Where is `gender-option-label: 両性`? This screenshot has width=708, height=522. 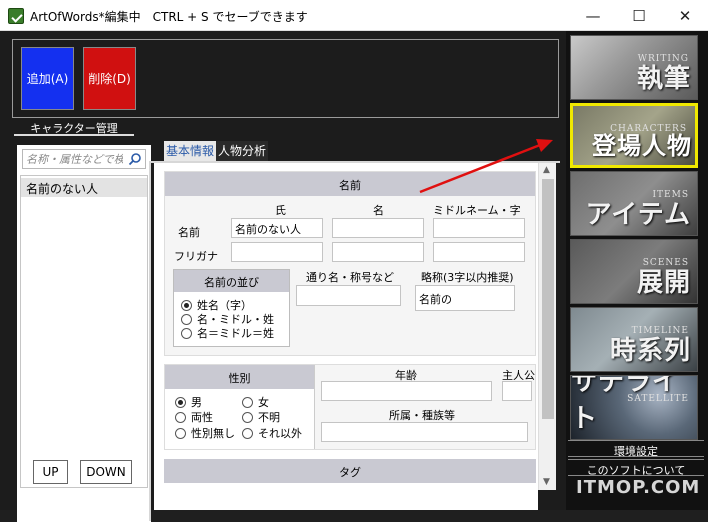 gender-option-label: 両性 is located at coordinates (202, 417).